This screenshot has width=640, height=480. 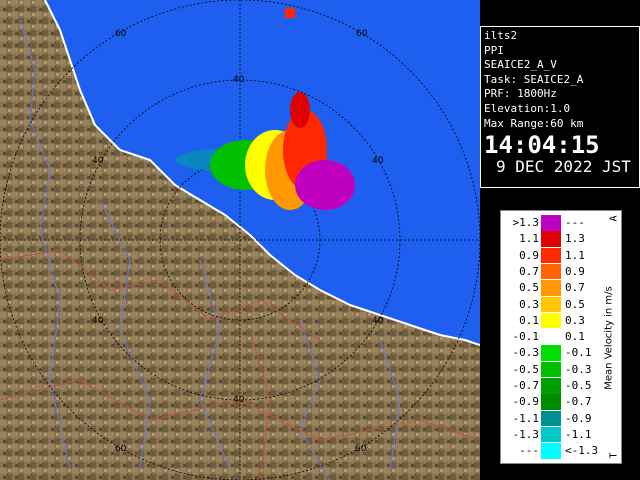 What do you see at coordinates (529, 271) in the screenshot?
I see `legend-low-value: 0.7` at bounding box center [529, 271].